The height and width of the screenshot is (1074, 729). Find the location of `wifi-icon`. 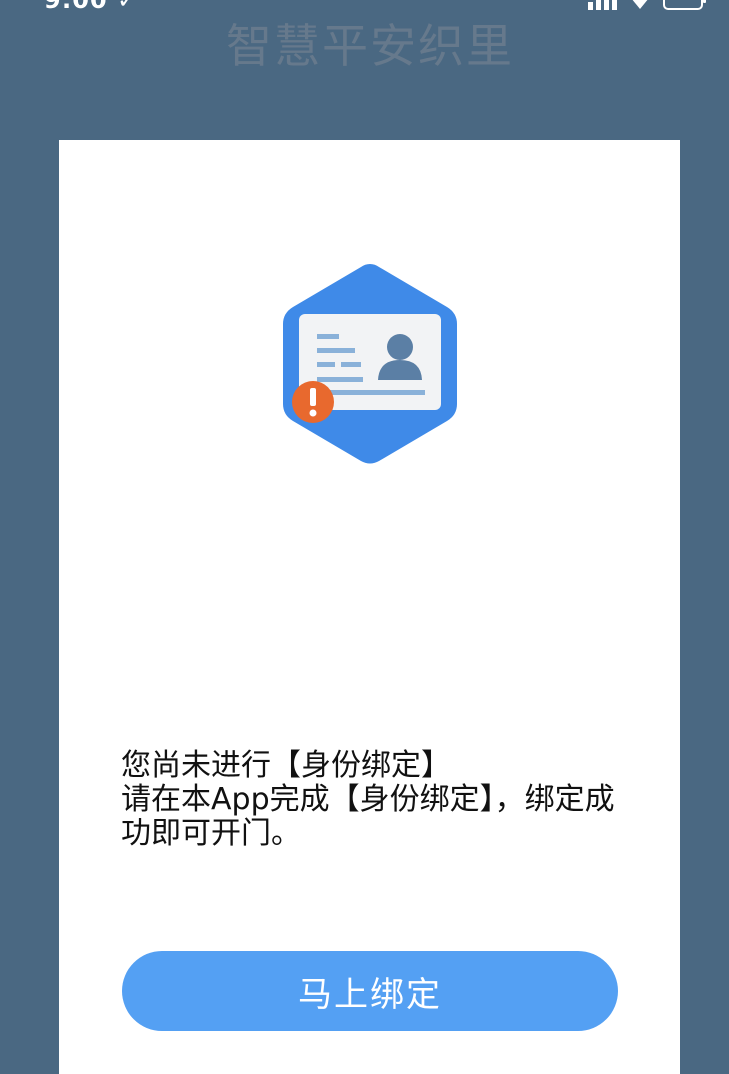

wifi-icon is located at coordinates (640, 5).